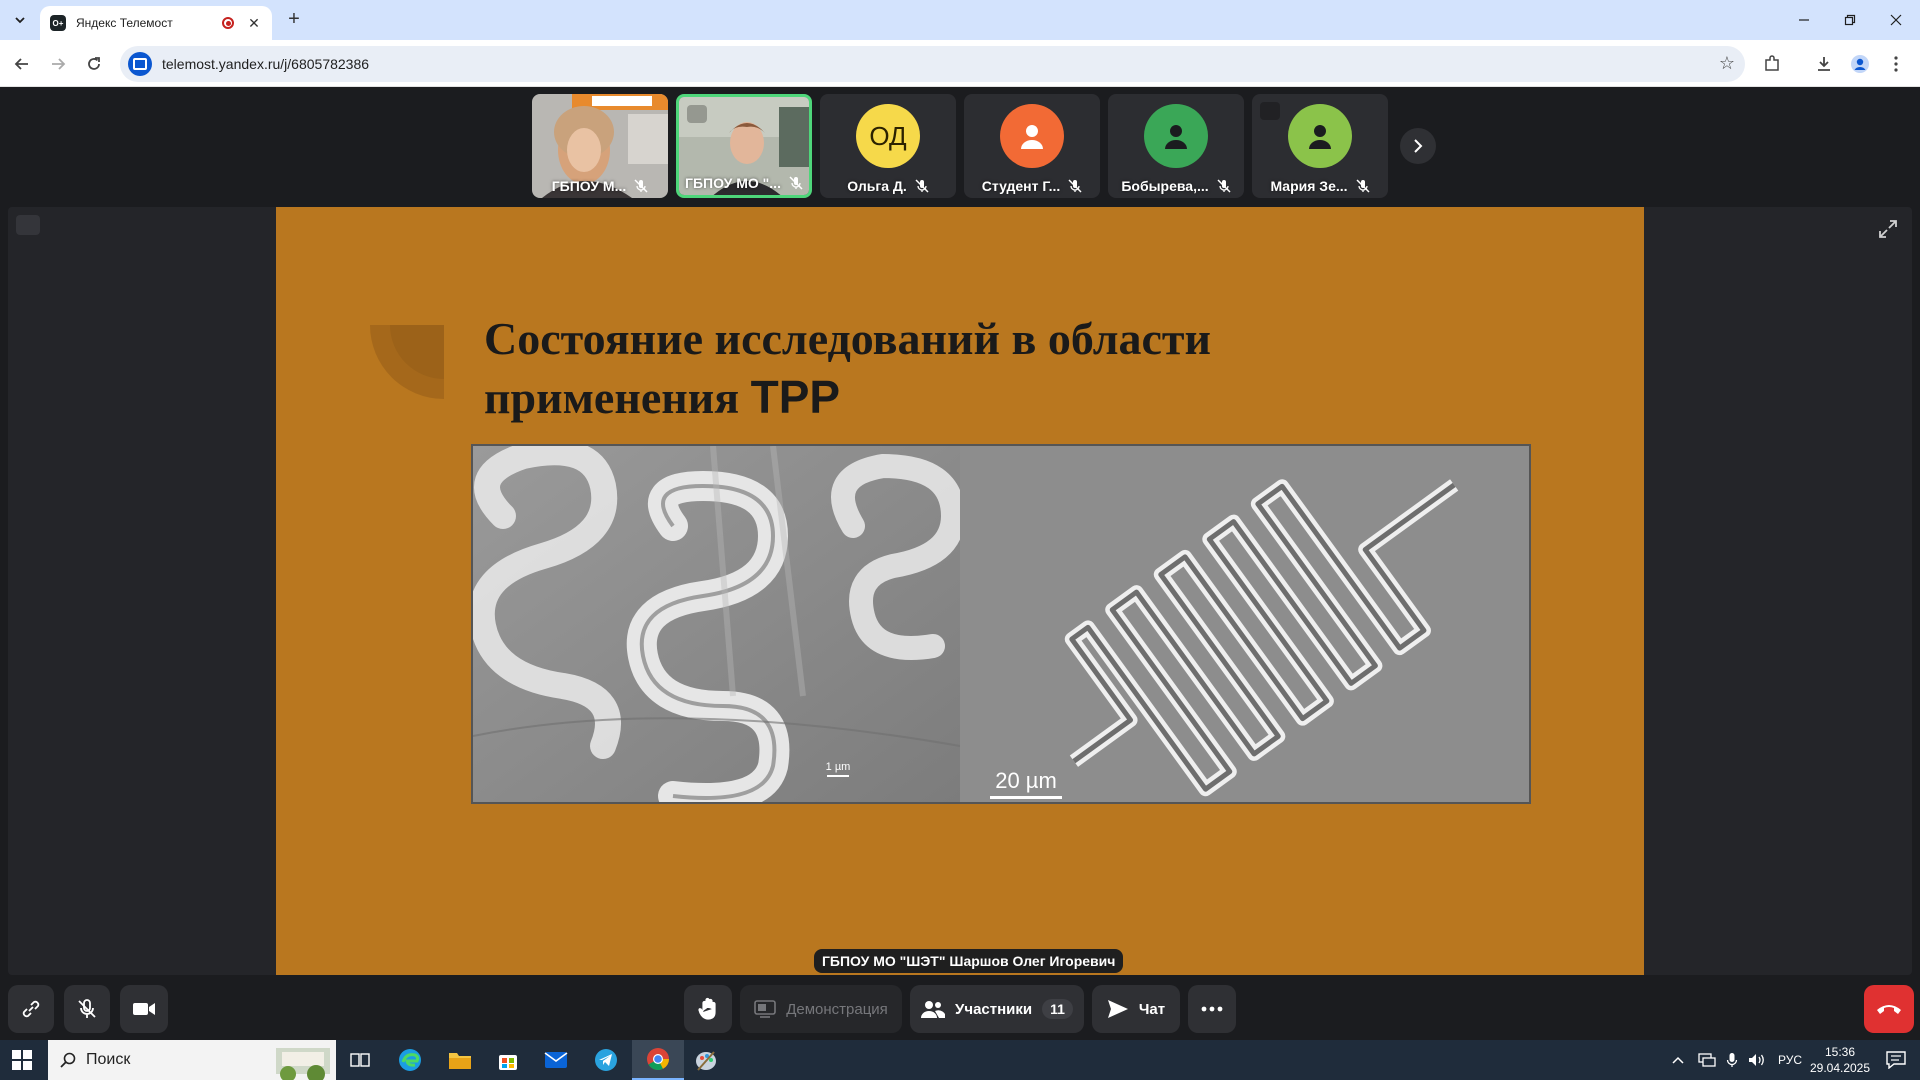  What do you see at coordinates (1896, 20) in the screenshot?
I see `close-window-button` at bounding box center [1896, 20].